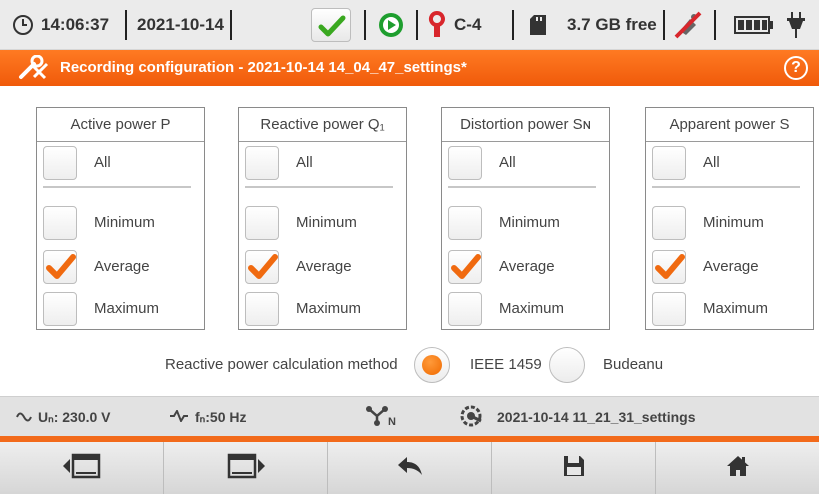 Image resolution: width=819 pixels, height=494 pixels. What do you see at coordinates (688, 25) in the screenshot?
I see `no-gps-icon` at bounding box center [688, 25].